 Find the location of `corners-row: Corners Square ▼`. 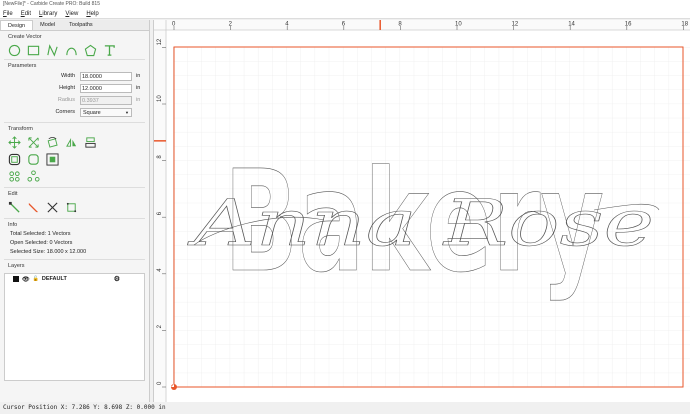

corners-row: Corners Square ▼ is located at coordinates (74, 113).